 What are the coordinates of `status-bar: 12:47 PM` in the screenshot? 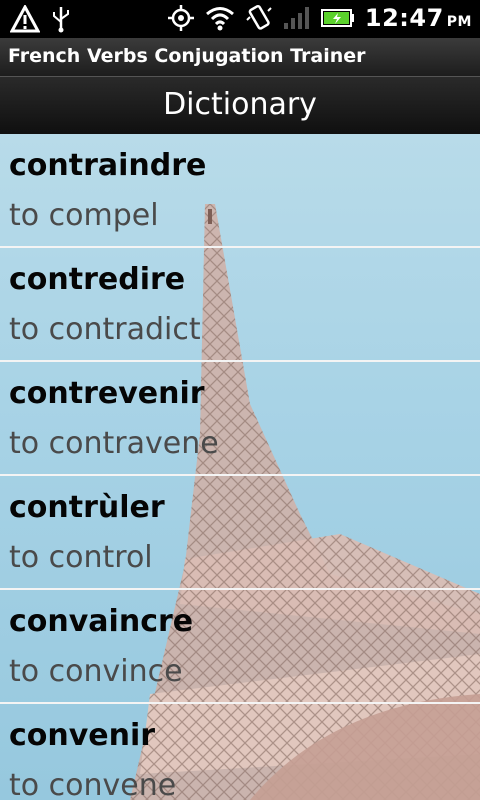 It's located at (240, 19).